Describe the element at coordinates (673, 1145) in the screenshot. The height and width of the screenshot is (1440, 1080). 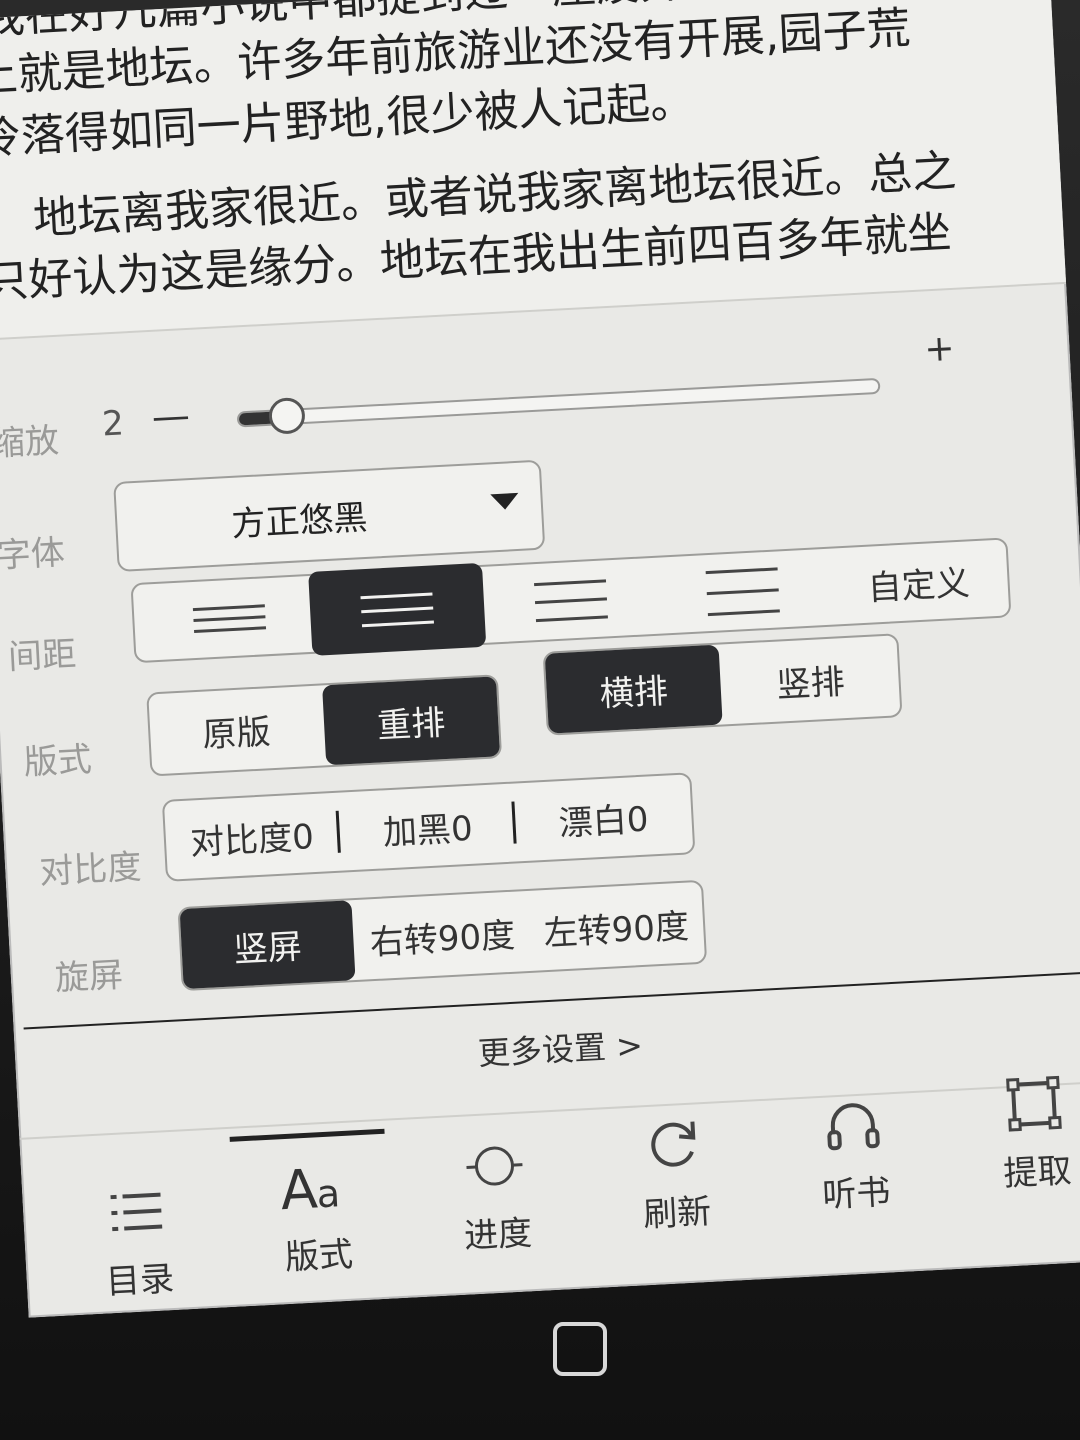
I see `refresh-icon` at that location.